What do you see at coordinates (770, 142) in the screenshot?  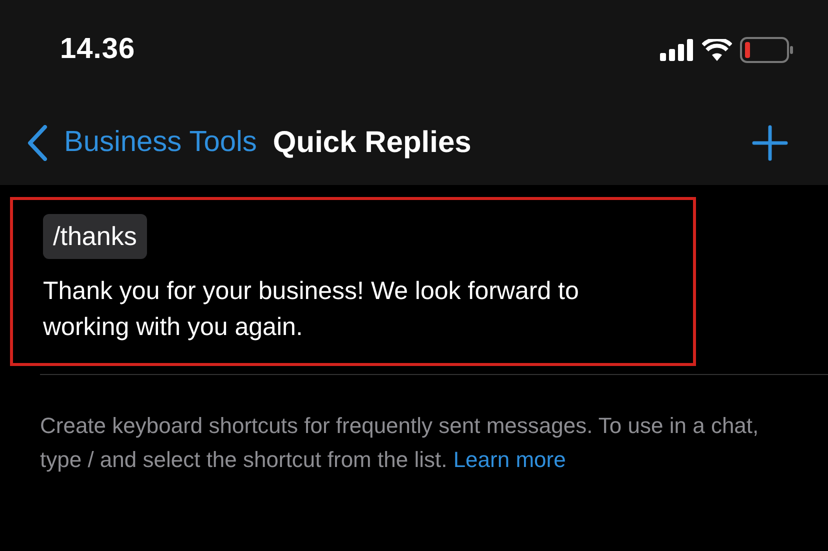 I see `add-button` at bounding box center [770, 142].